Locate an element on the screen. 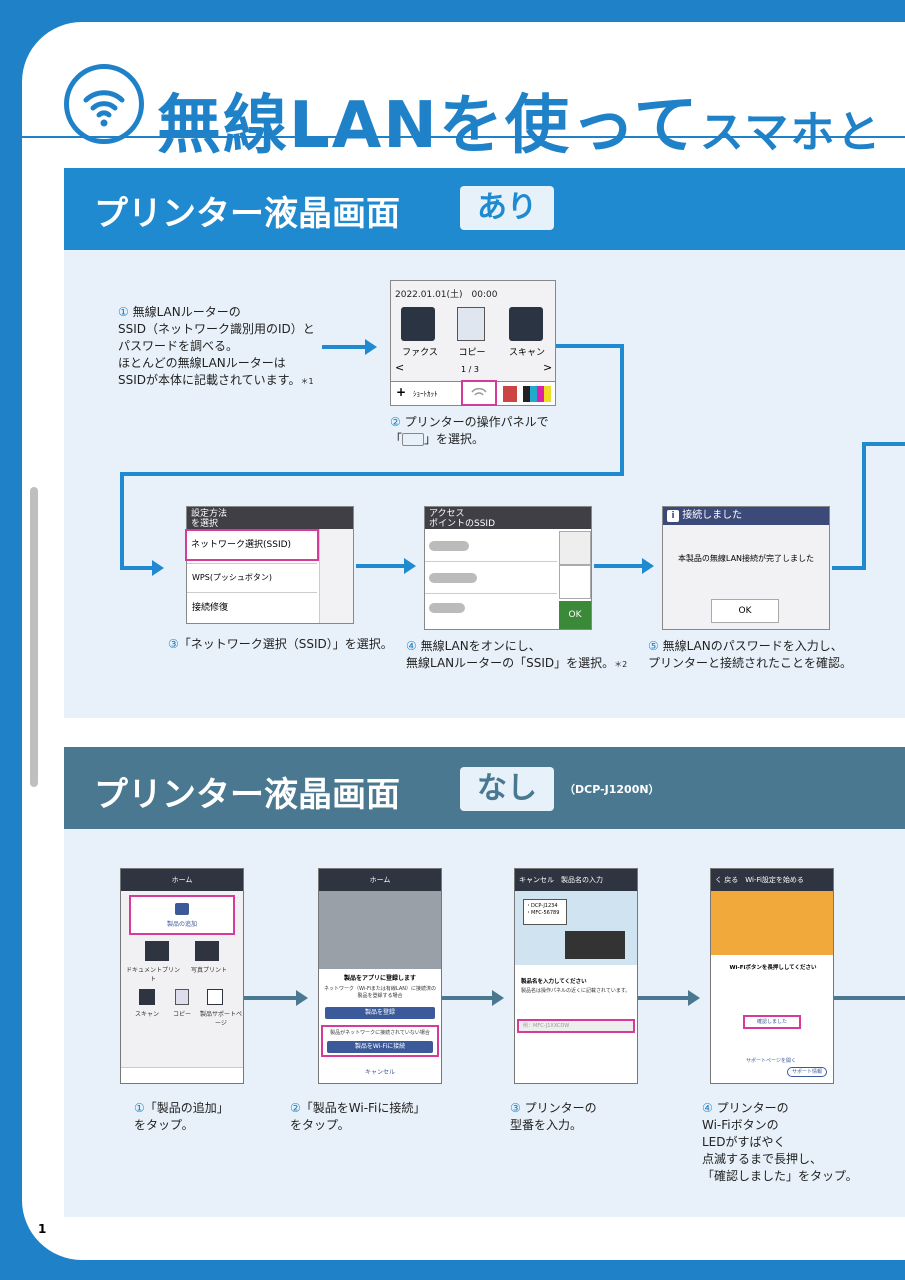 The image size is (905, 1280). photo-print-label: 写真プリント is located at coordinates (209, 969).